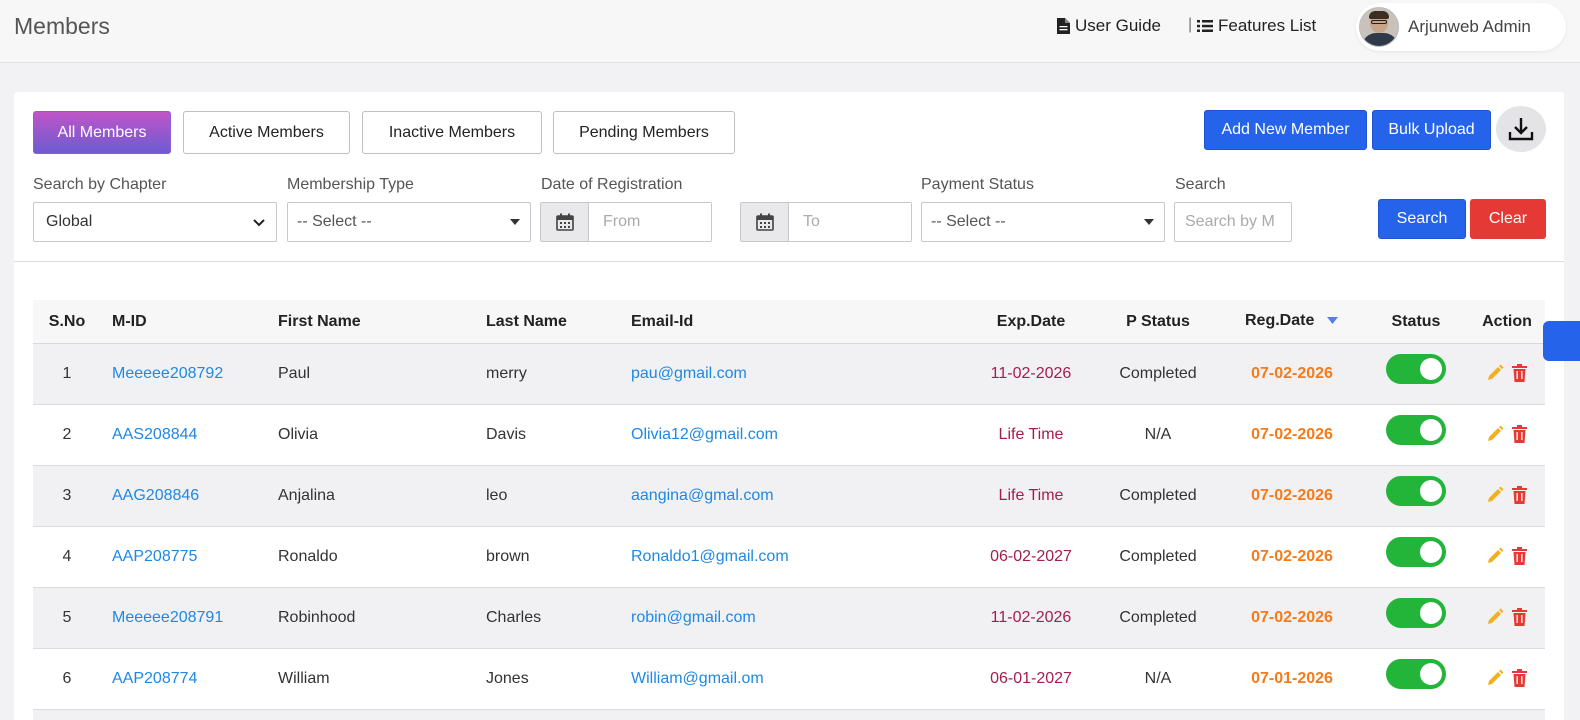 The image size is (1580, 720). Describe the element at coordinates (850, 222) in the screenshot. I see `date-to-input: To` at that location.